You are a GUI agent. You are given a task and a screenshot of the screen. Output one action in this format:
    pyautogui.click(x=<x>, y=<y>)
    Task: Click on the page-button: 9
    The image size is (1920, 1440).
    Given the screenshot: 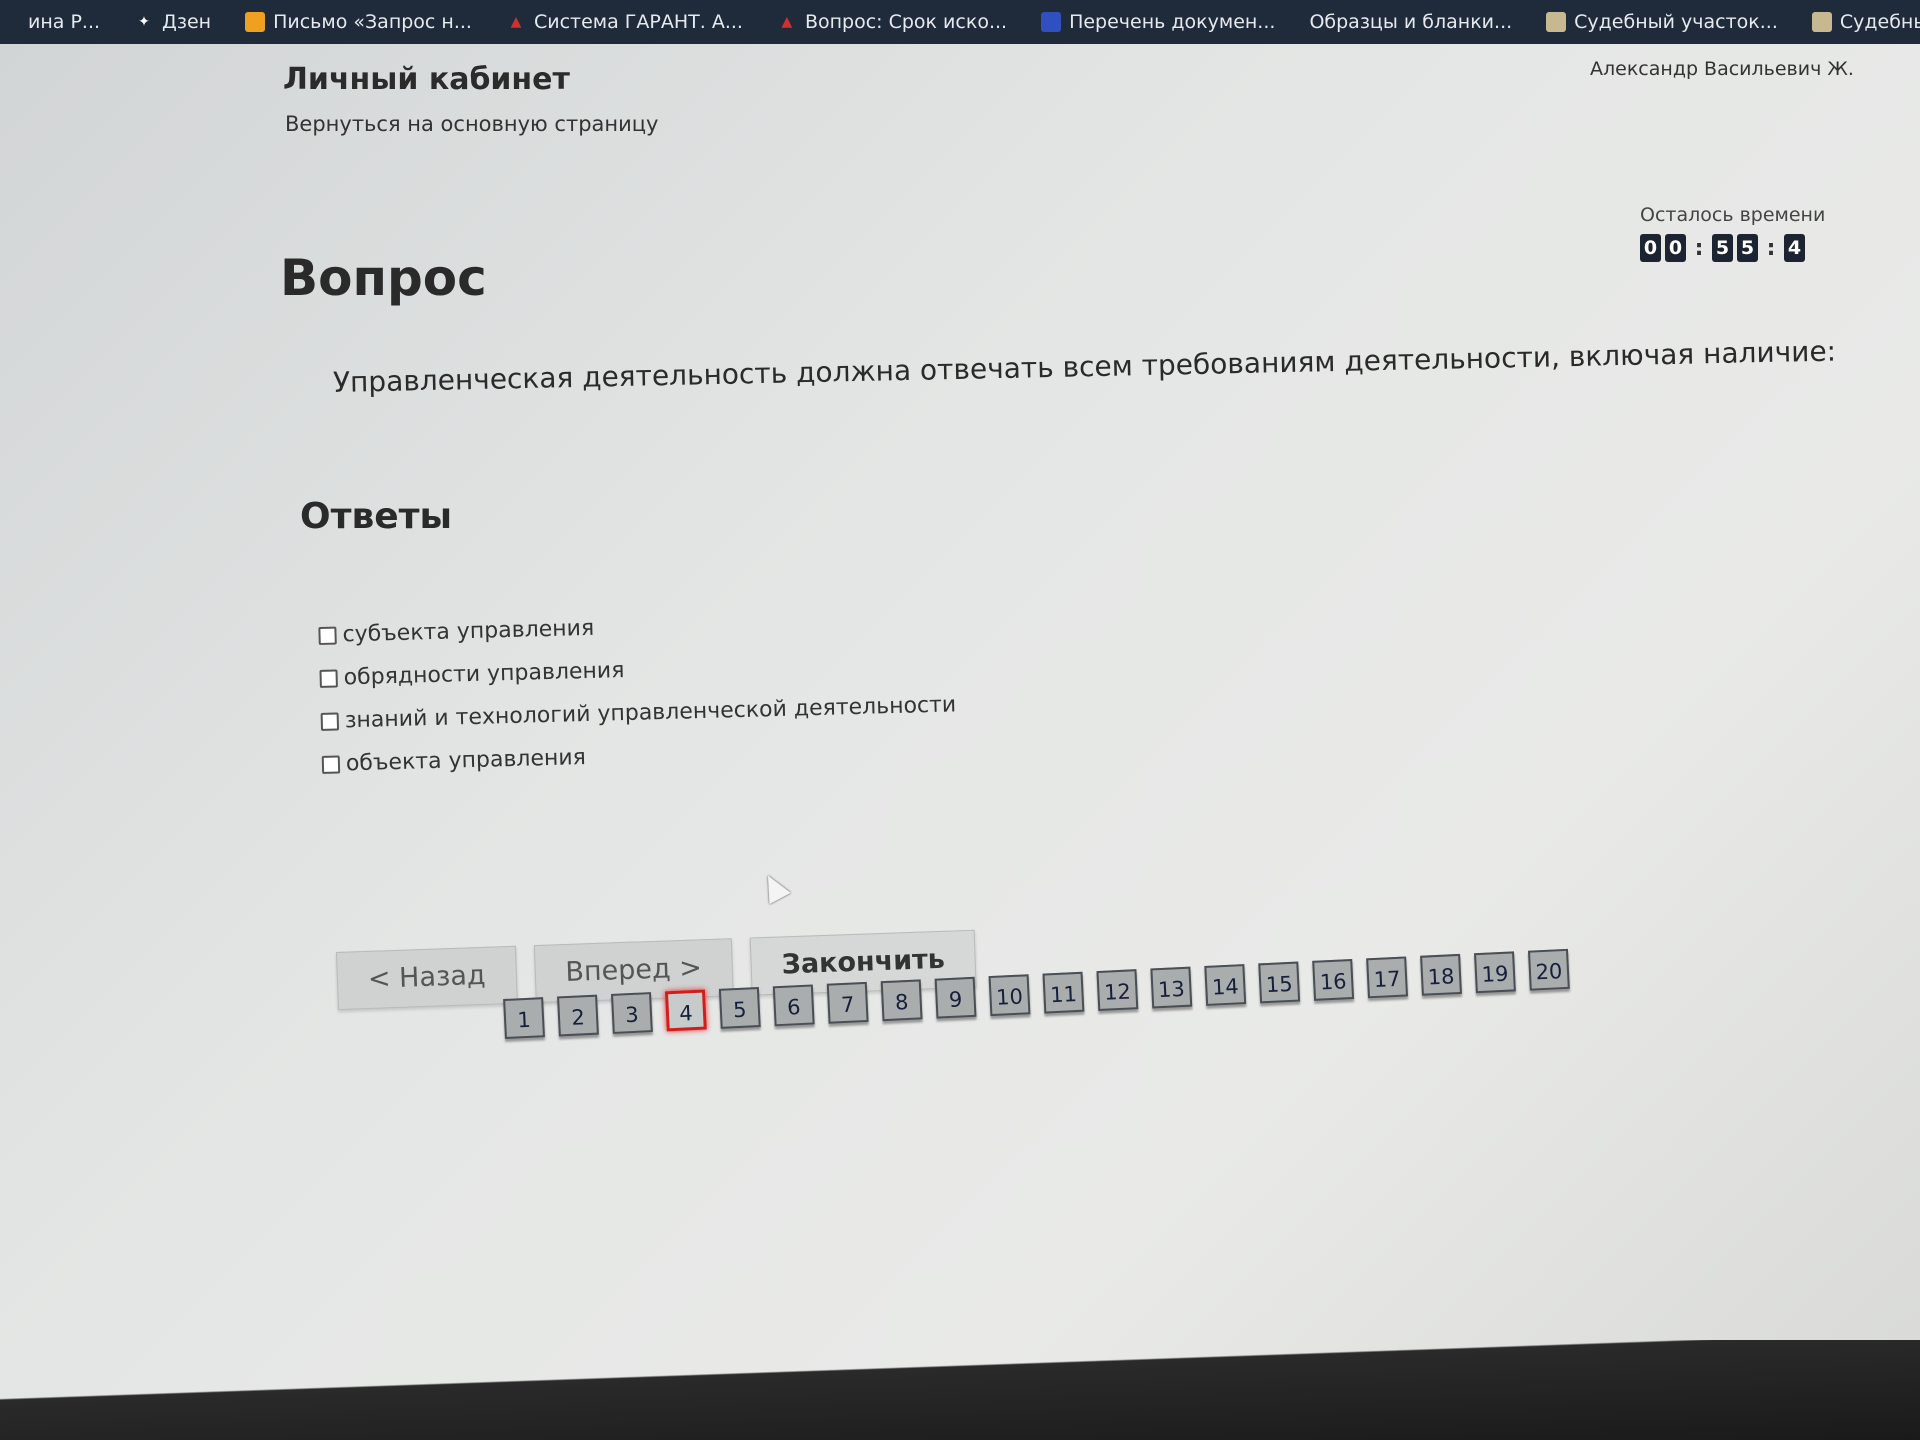 What is the action you would take?
    pyautogui.click(x=955, y=997)
    